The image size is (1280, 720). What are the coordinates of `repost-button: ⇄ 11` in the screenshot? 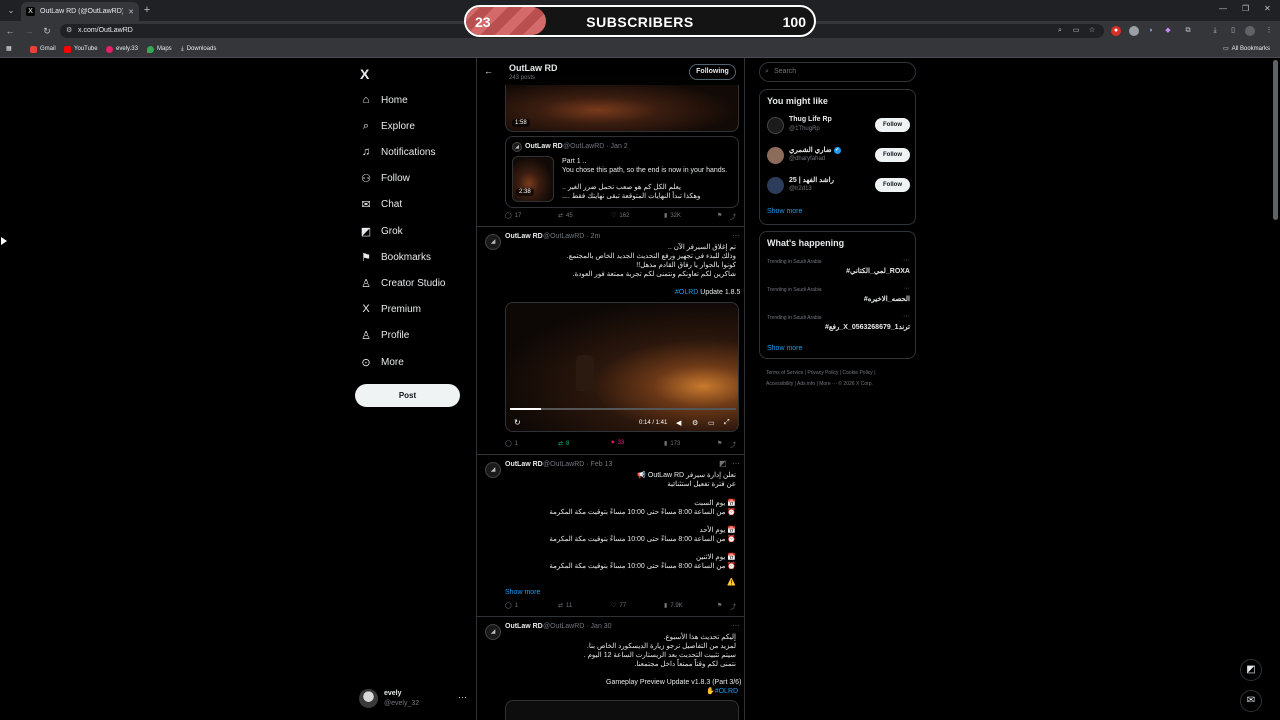 It's located at (565, 606).